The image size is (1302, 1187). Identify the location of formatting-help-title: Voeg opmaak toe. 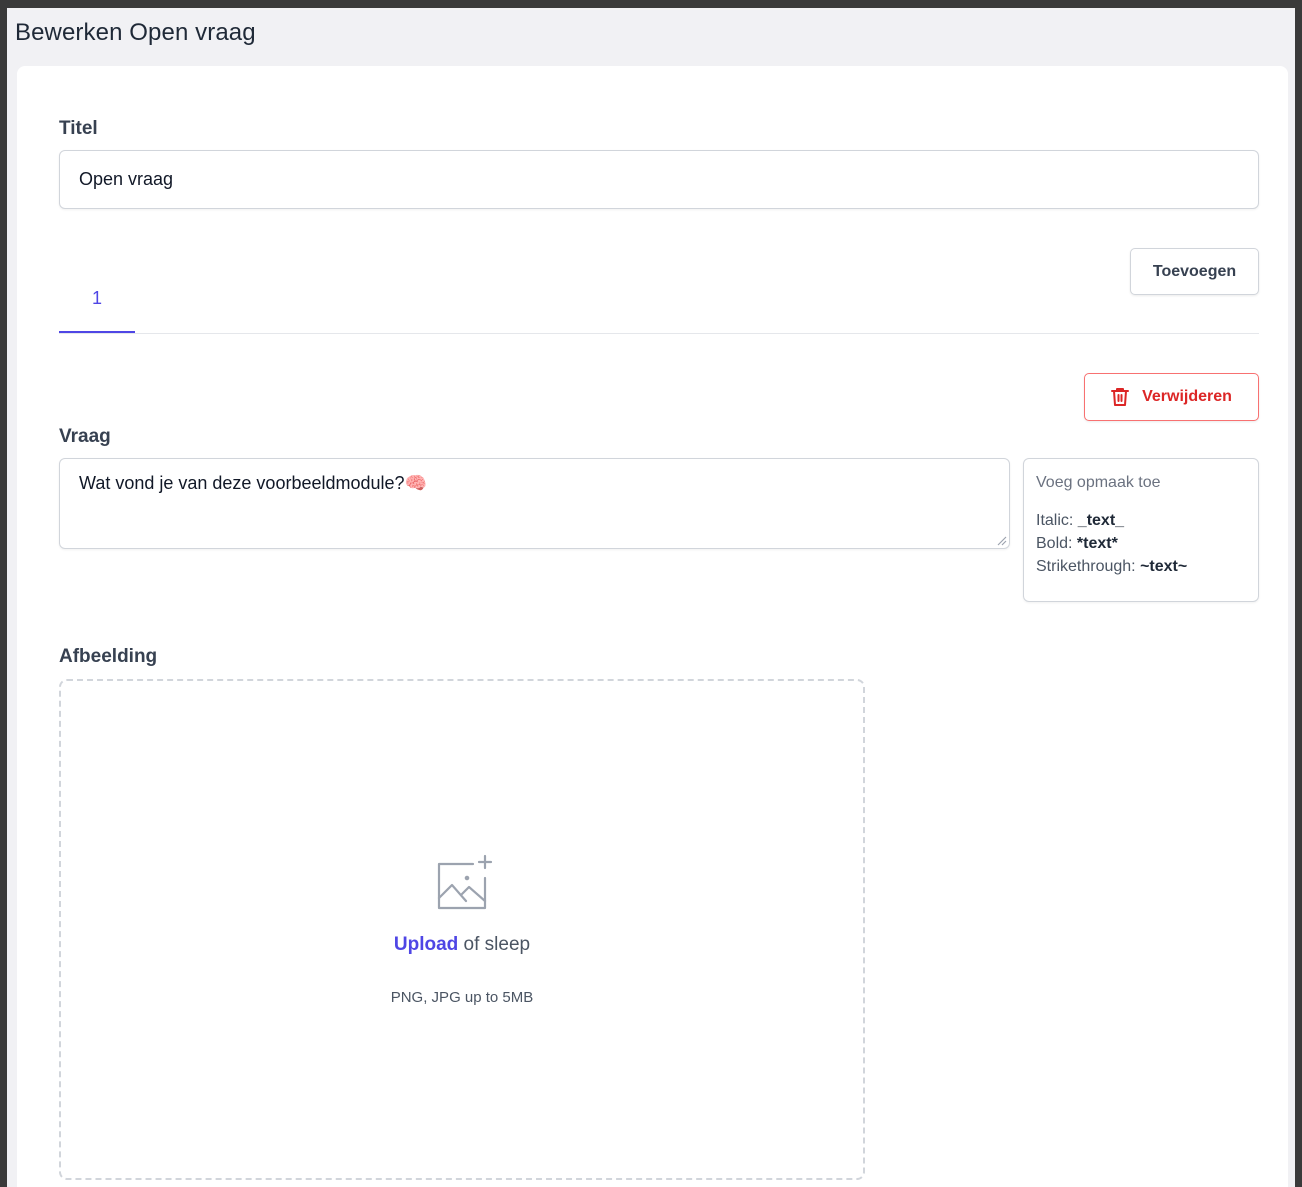
(1098, 482).